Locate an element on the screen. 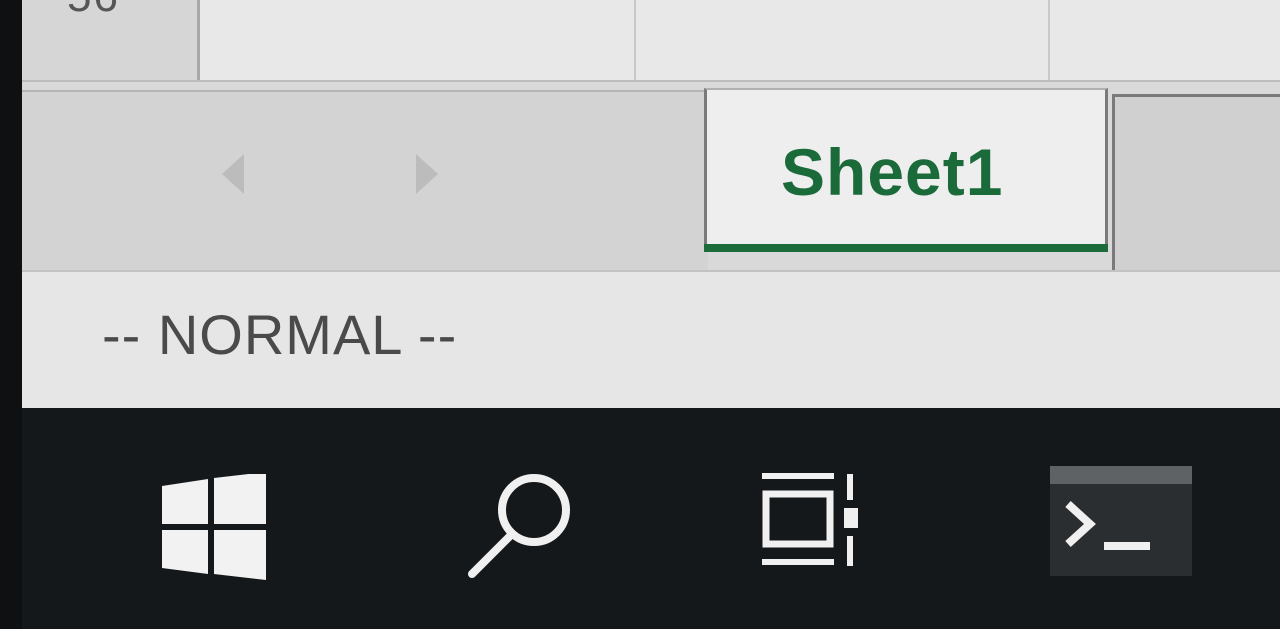 Image resolution: width=1280 pixels, height=629 pixels. windows-start-icon is located at coordinates (214, 526).